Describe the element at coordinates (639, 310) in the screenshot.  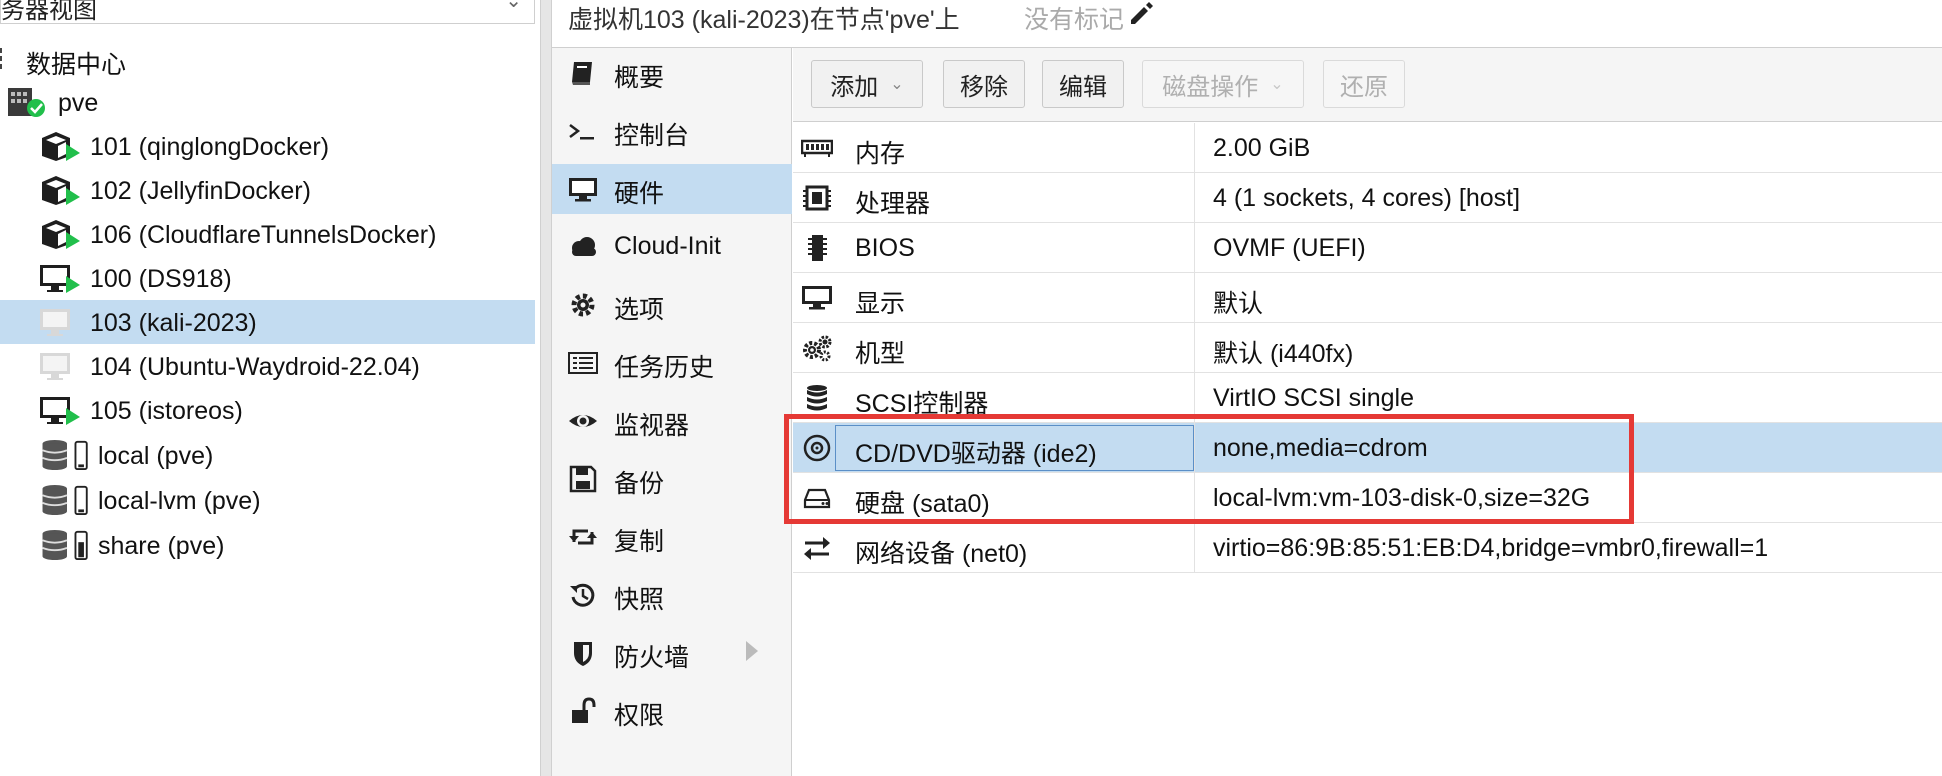
I see `nav-item-label: 选项` at that location.